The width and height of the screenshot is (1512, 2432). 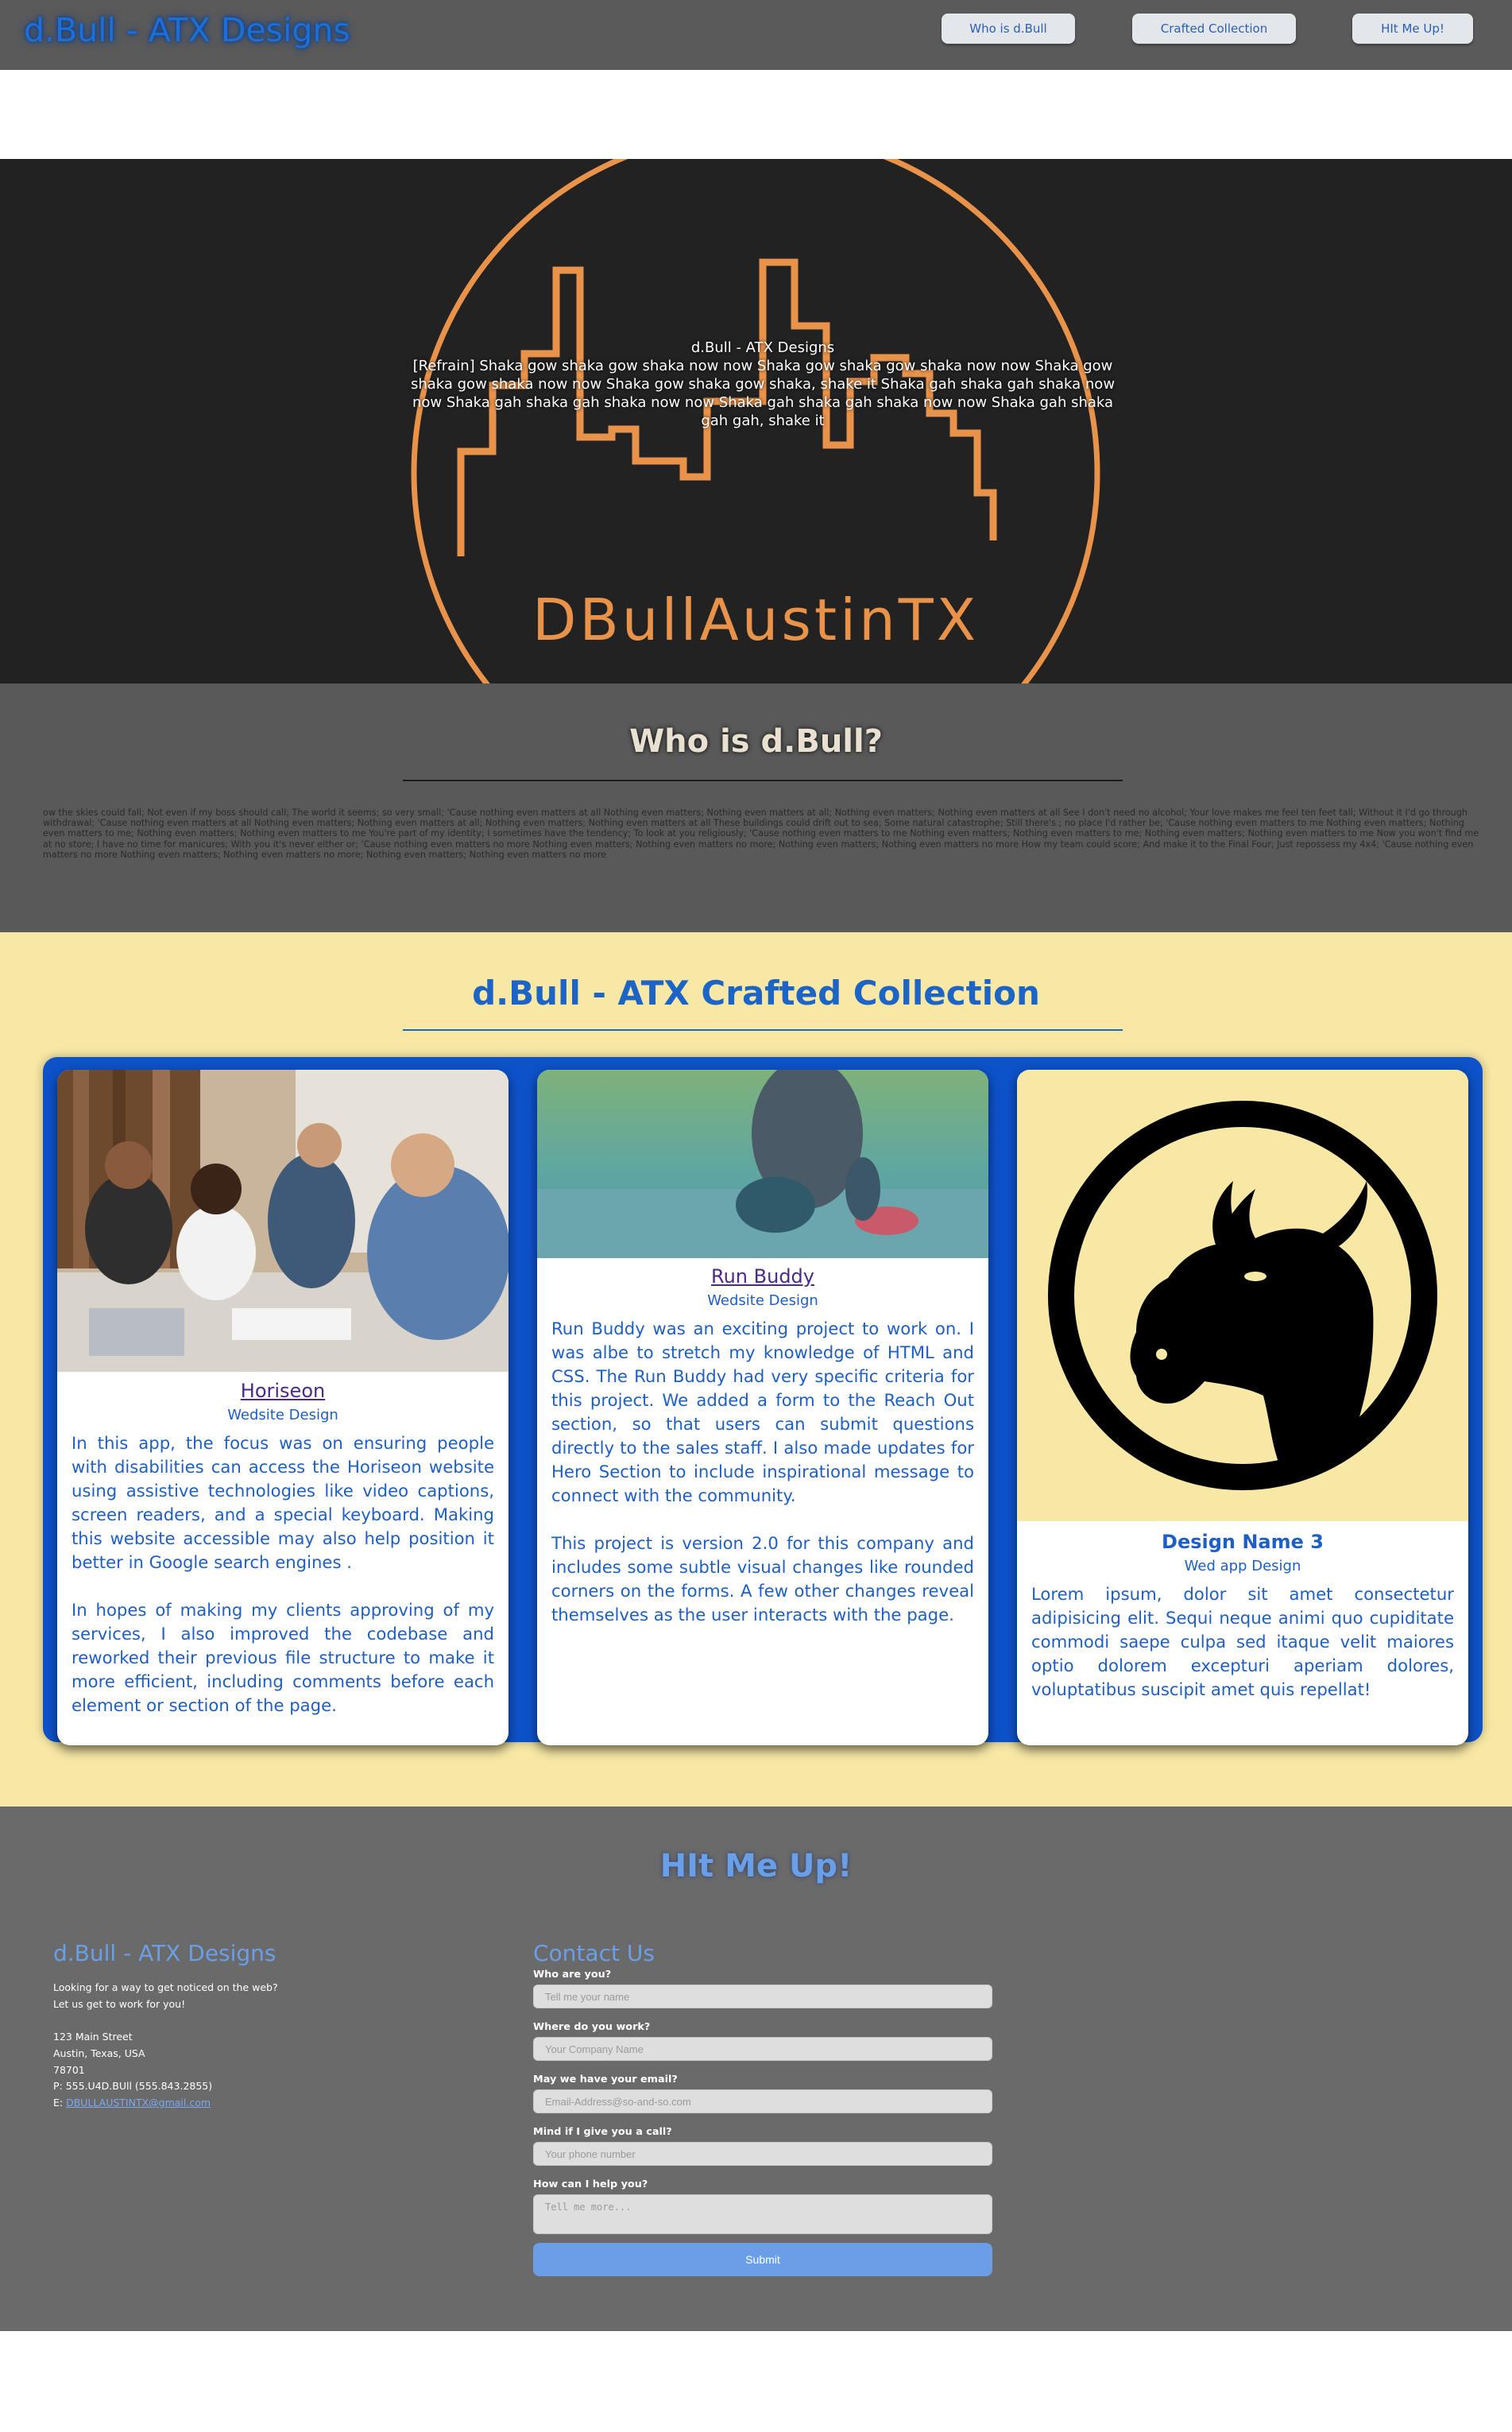 I want to click on phone-label: Mind if I give you a call?, so click(x=602, y=2132).